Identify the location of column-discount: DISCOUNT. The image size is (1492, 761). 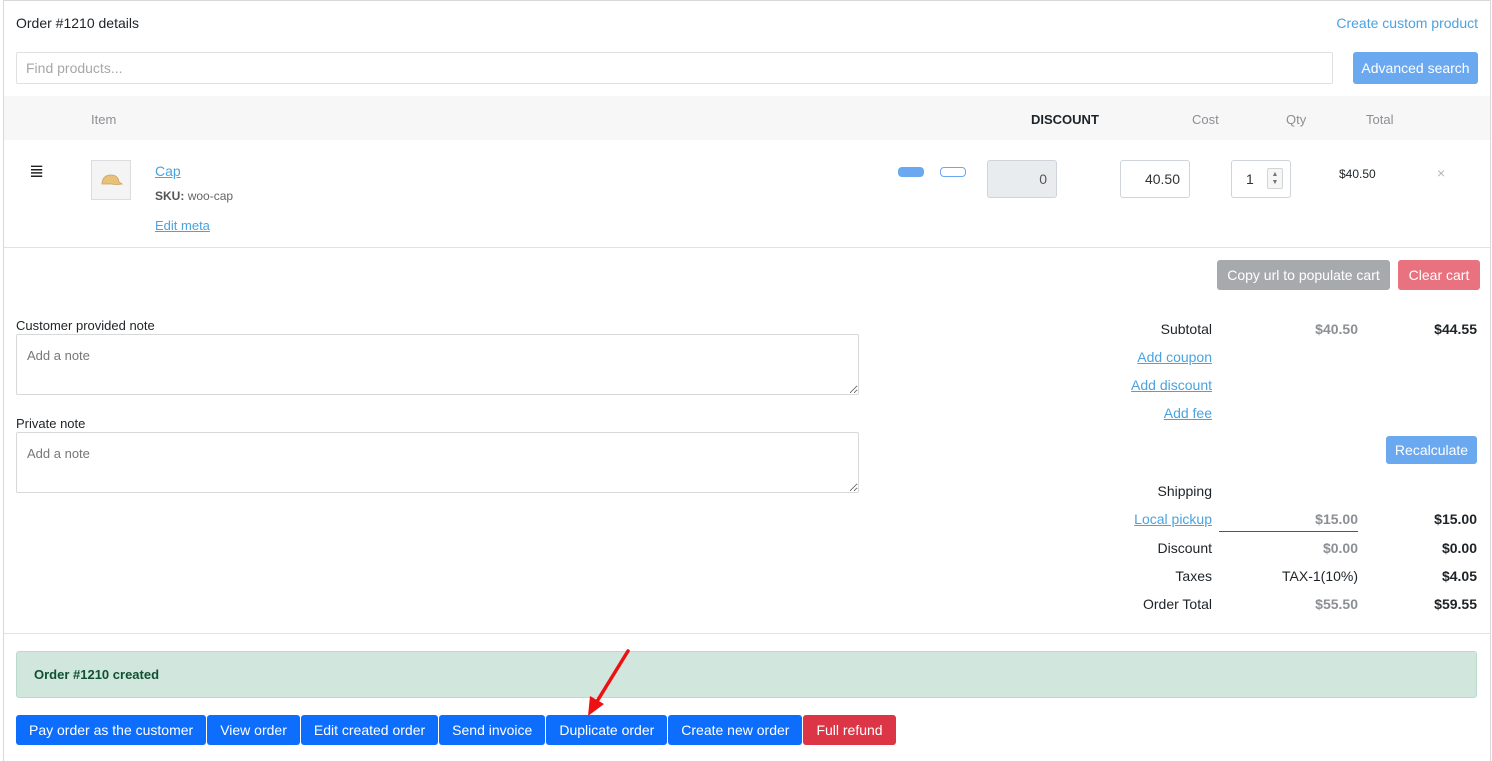
(1065, 119).